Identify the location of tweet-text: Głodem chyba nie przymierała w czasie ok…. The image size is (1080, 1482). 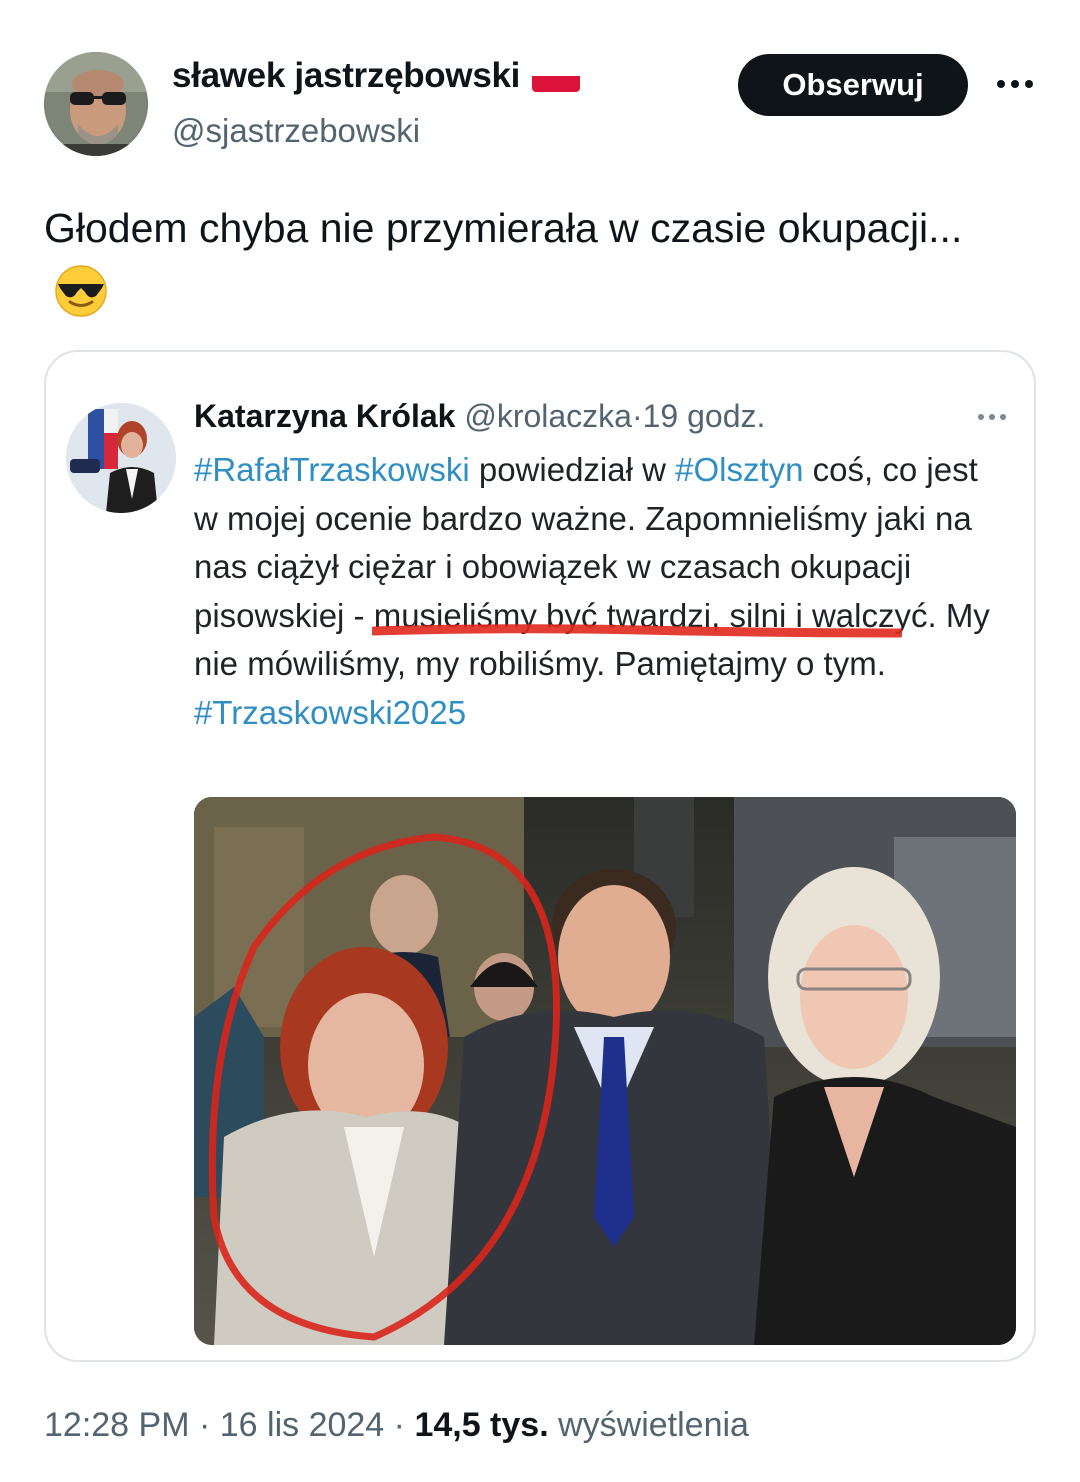
(534, 260).